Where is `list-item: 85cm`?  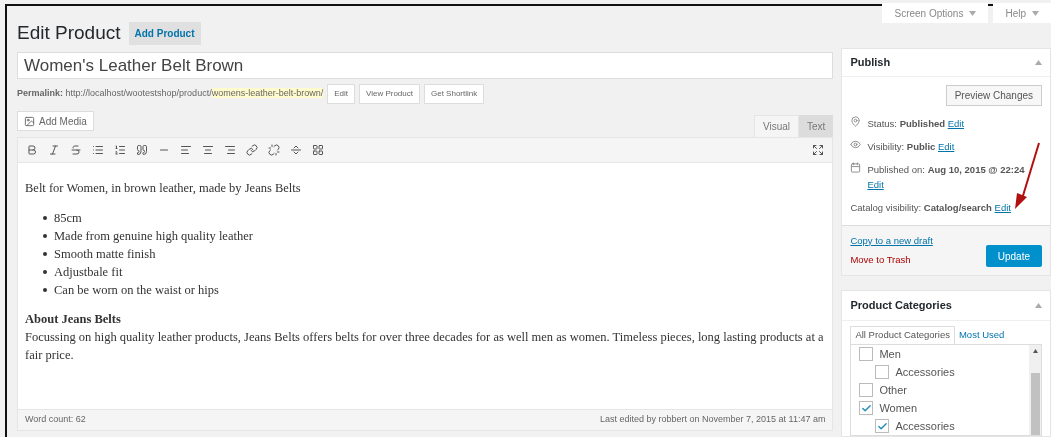 list-item: 85cm is located at coordinates (68, 218).